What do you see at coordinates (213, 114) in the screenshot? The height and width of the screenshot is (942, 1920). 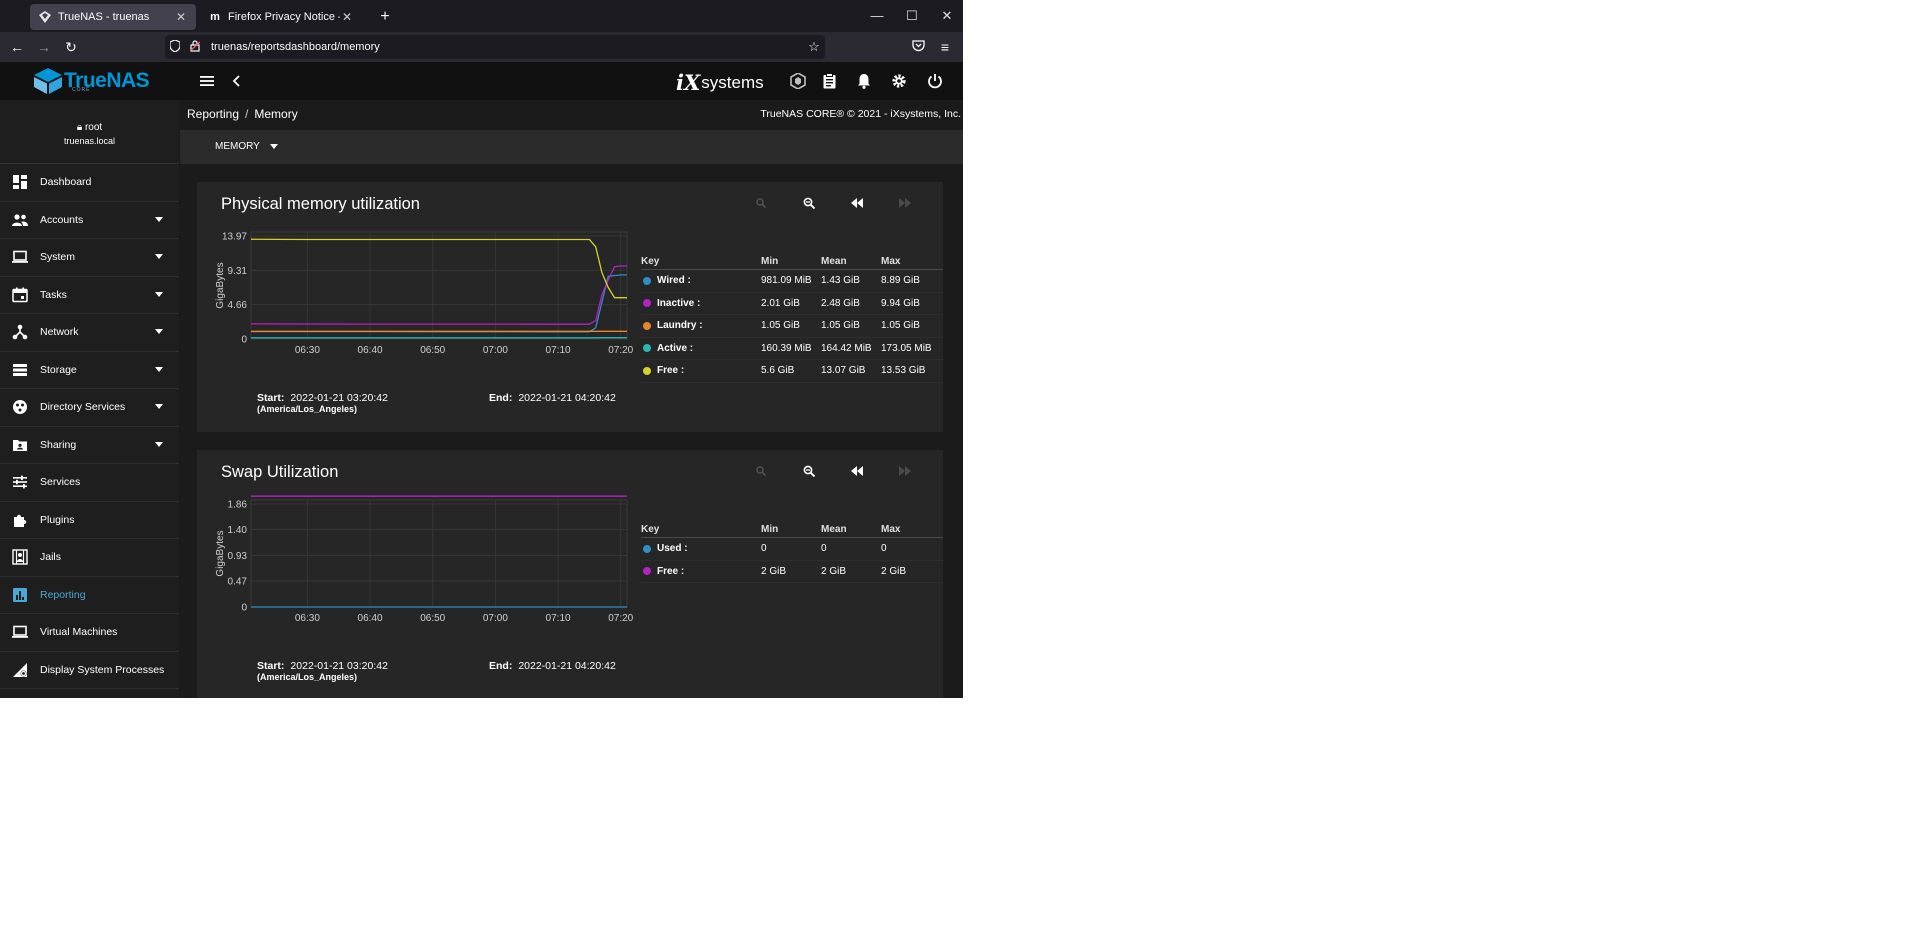 I see `breadcrumb-reporting: Reporting` at bounding box center [213, 114].